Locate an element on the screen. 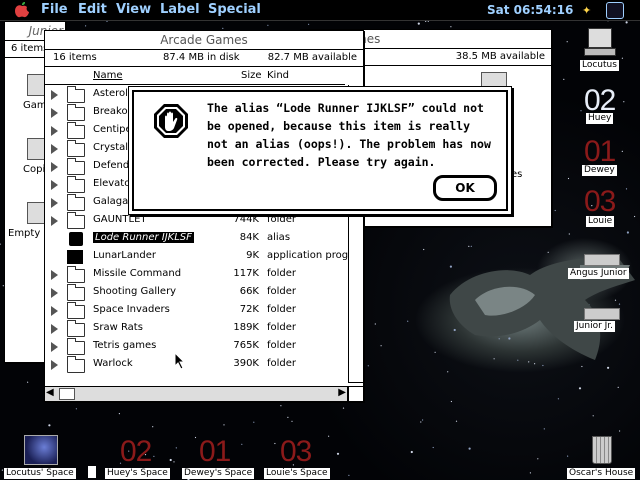 This screenshot has width=640, height=480. list-item: Warlock 390K folder is located at coordinates (195, 365).